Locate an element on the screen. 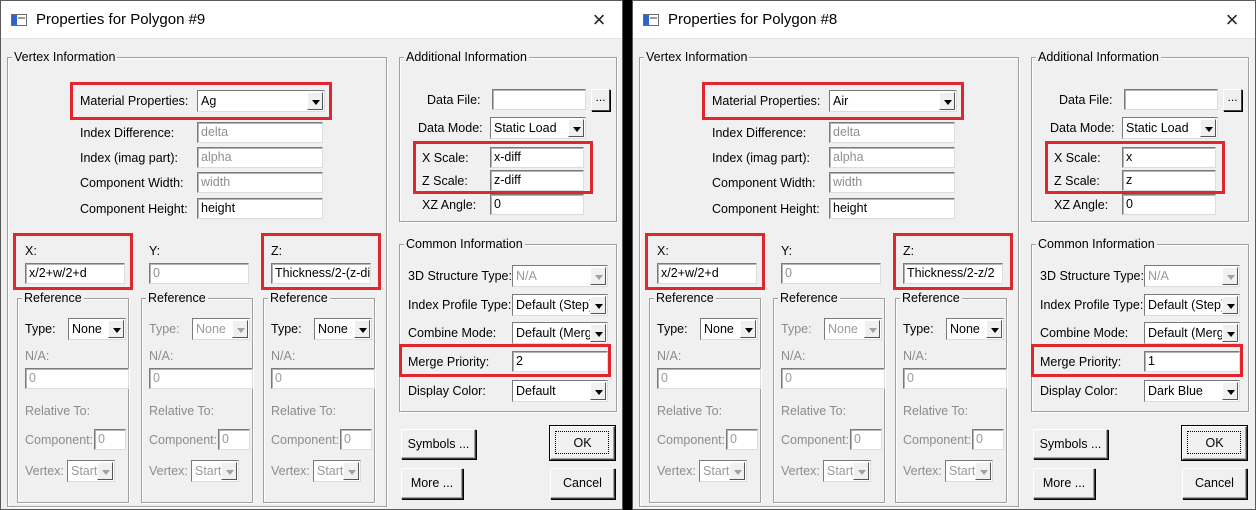  z-scale-field: z-diff is located at coordinates (537, 180).